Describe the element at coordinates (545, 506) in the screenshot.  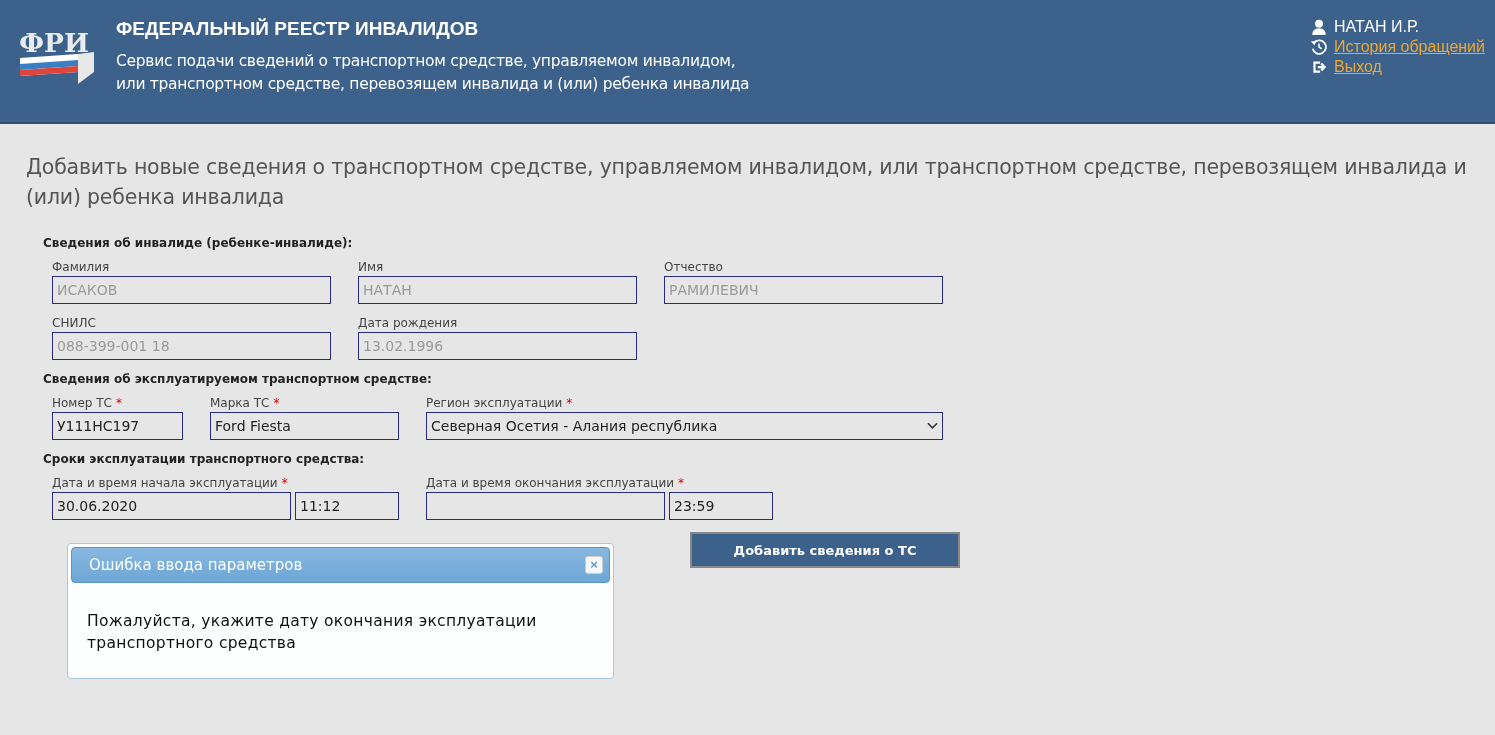
I see `input-field` at that location.